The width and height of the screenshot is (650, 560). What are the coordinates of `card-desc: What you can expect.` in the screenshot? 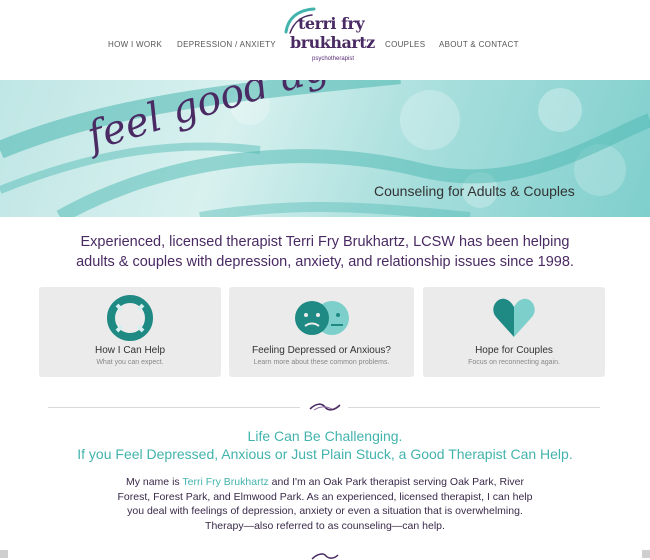 It's located at (130, 362).